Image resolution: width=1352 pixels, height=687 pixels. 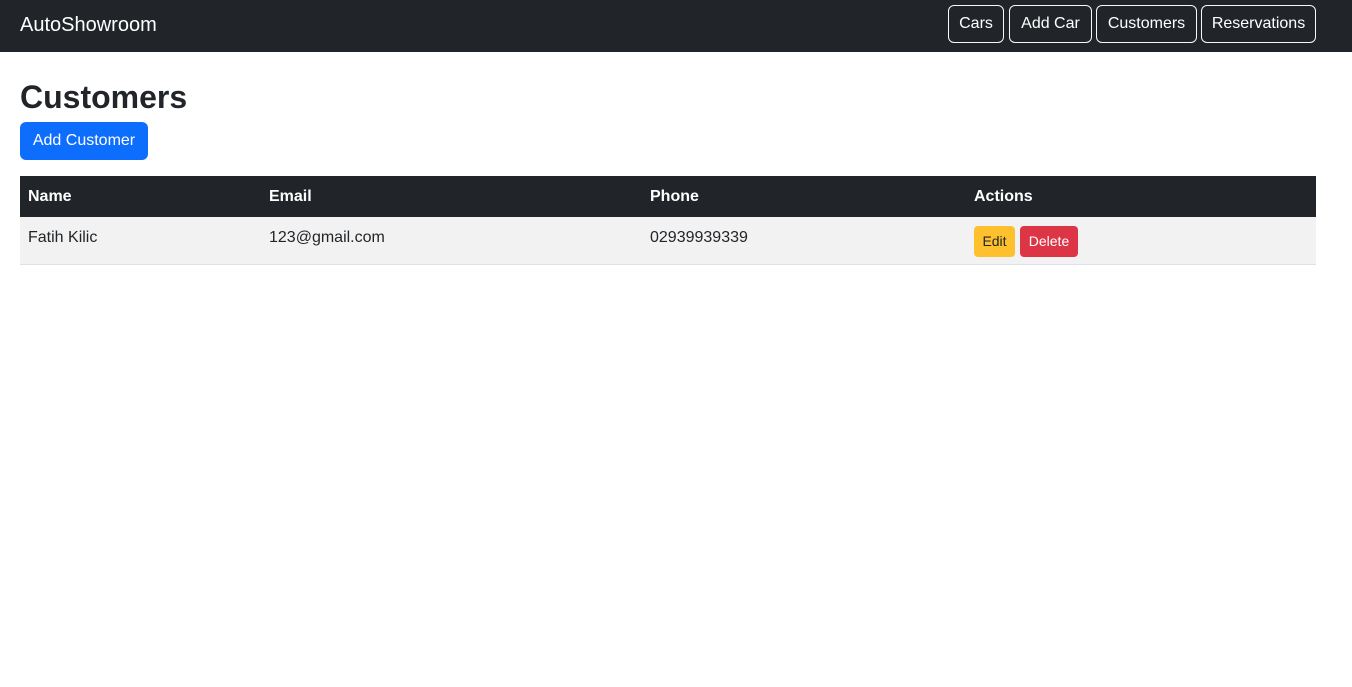 What do you see at coordinates (63, 237) in the screenshot?
I see `customer-name-cell: Fatih Kilic` at bounding box center [63, 237].